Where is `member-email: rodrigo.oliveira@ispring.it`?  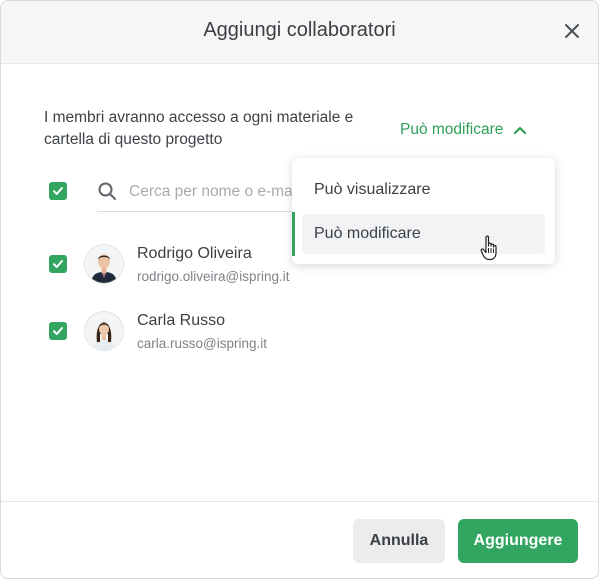 member-email: rodrigo.oliveira@ispring.it is located at coordinates (213, 276).